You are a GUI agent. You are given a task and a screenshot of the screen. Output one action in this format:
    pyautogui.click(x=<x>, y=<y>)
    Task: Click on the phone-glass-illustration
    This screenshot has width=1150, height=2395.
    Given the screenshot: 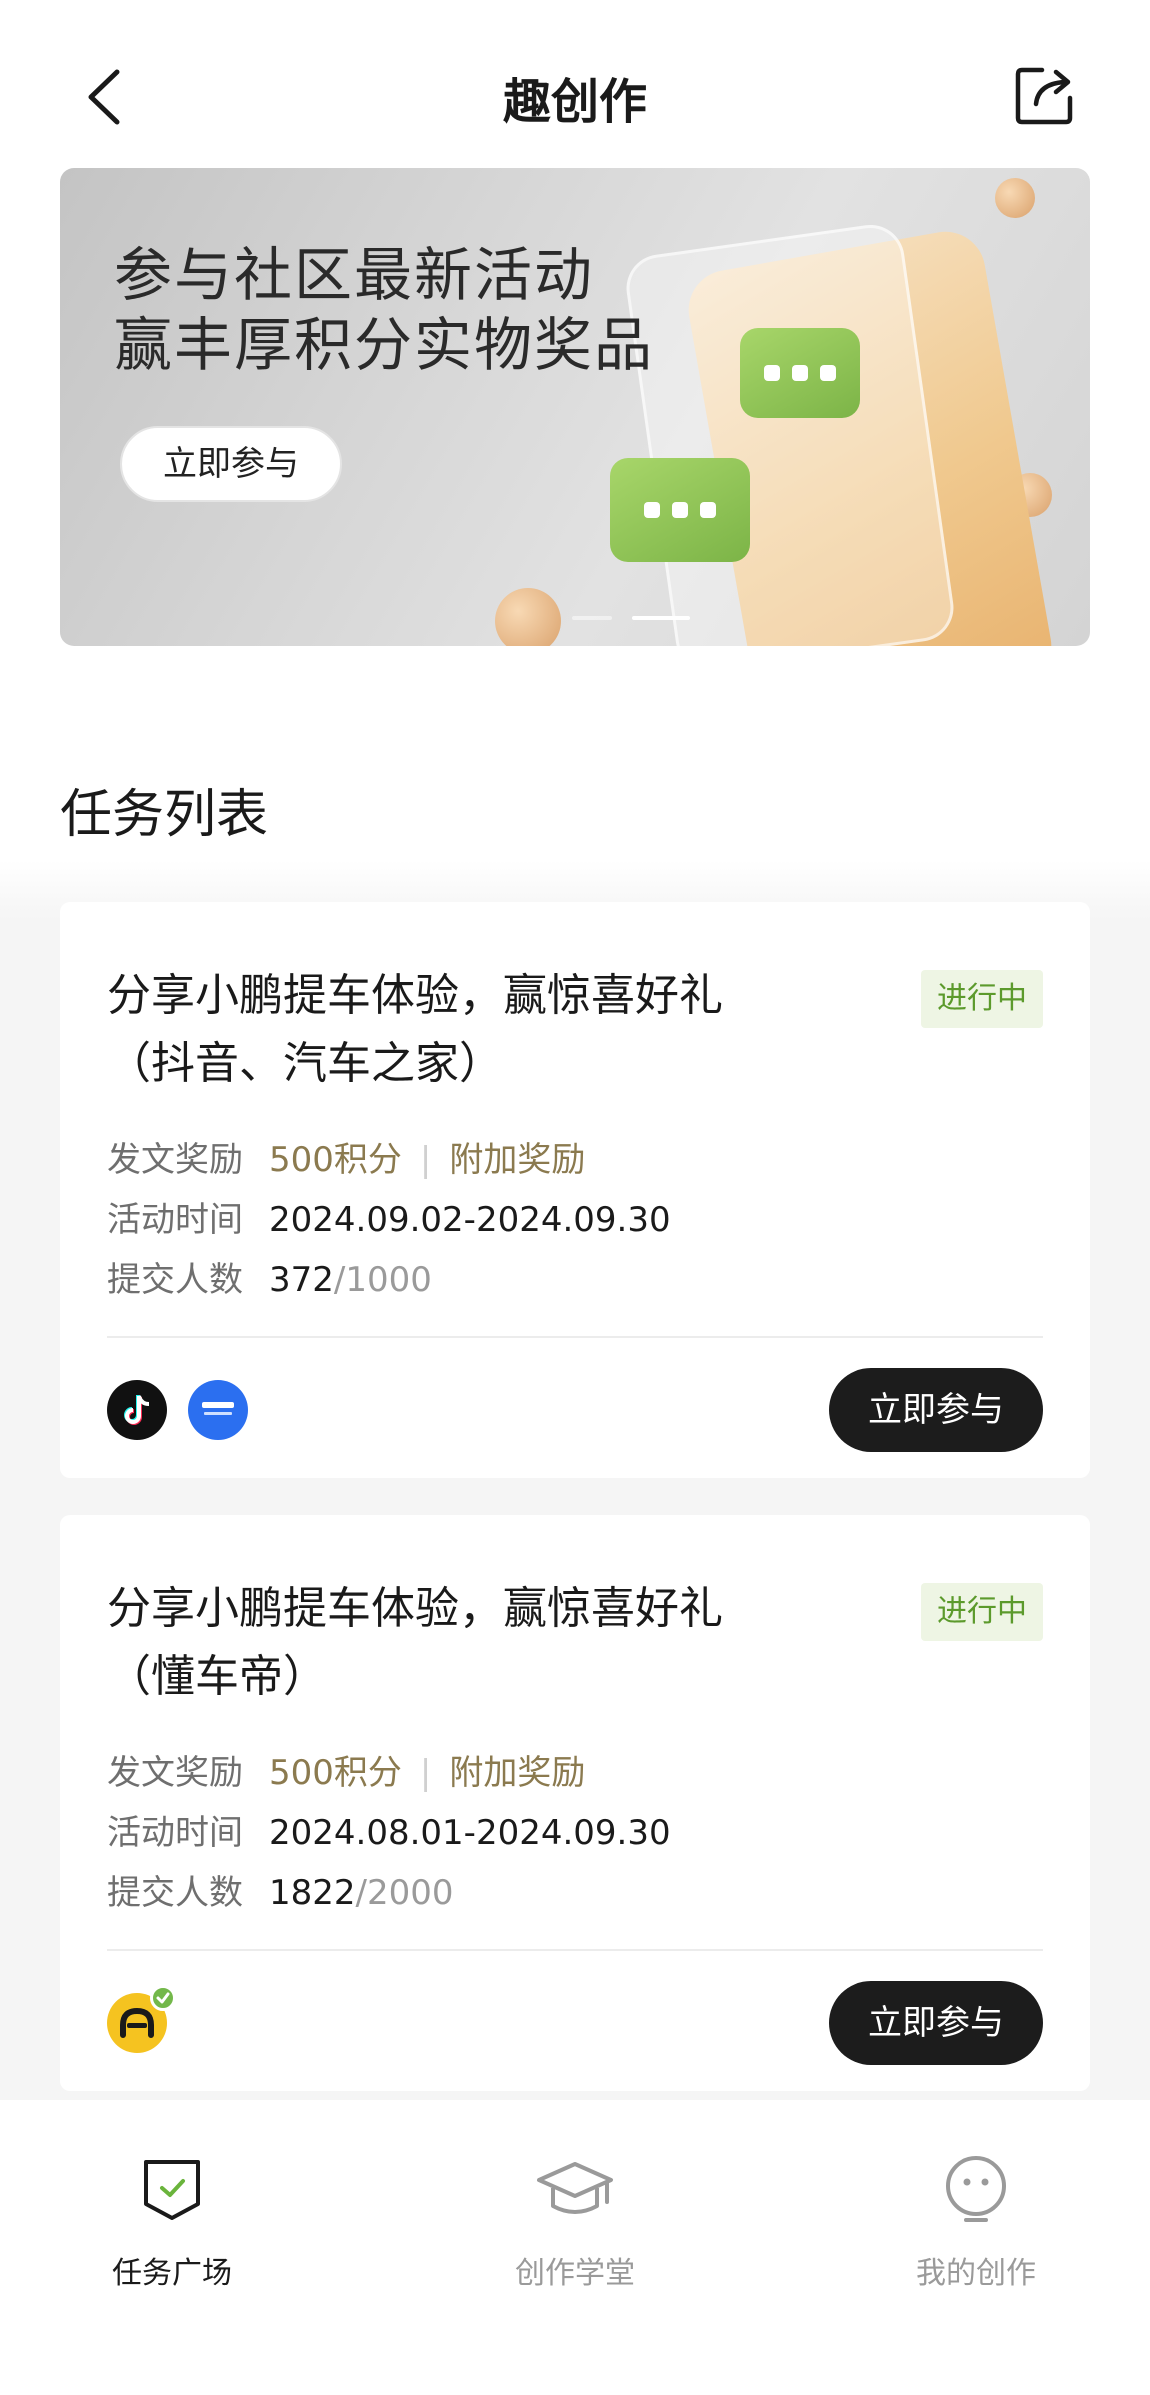 What is the action you would take?
    pyautogui.click(x=790, y=433)
    